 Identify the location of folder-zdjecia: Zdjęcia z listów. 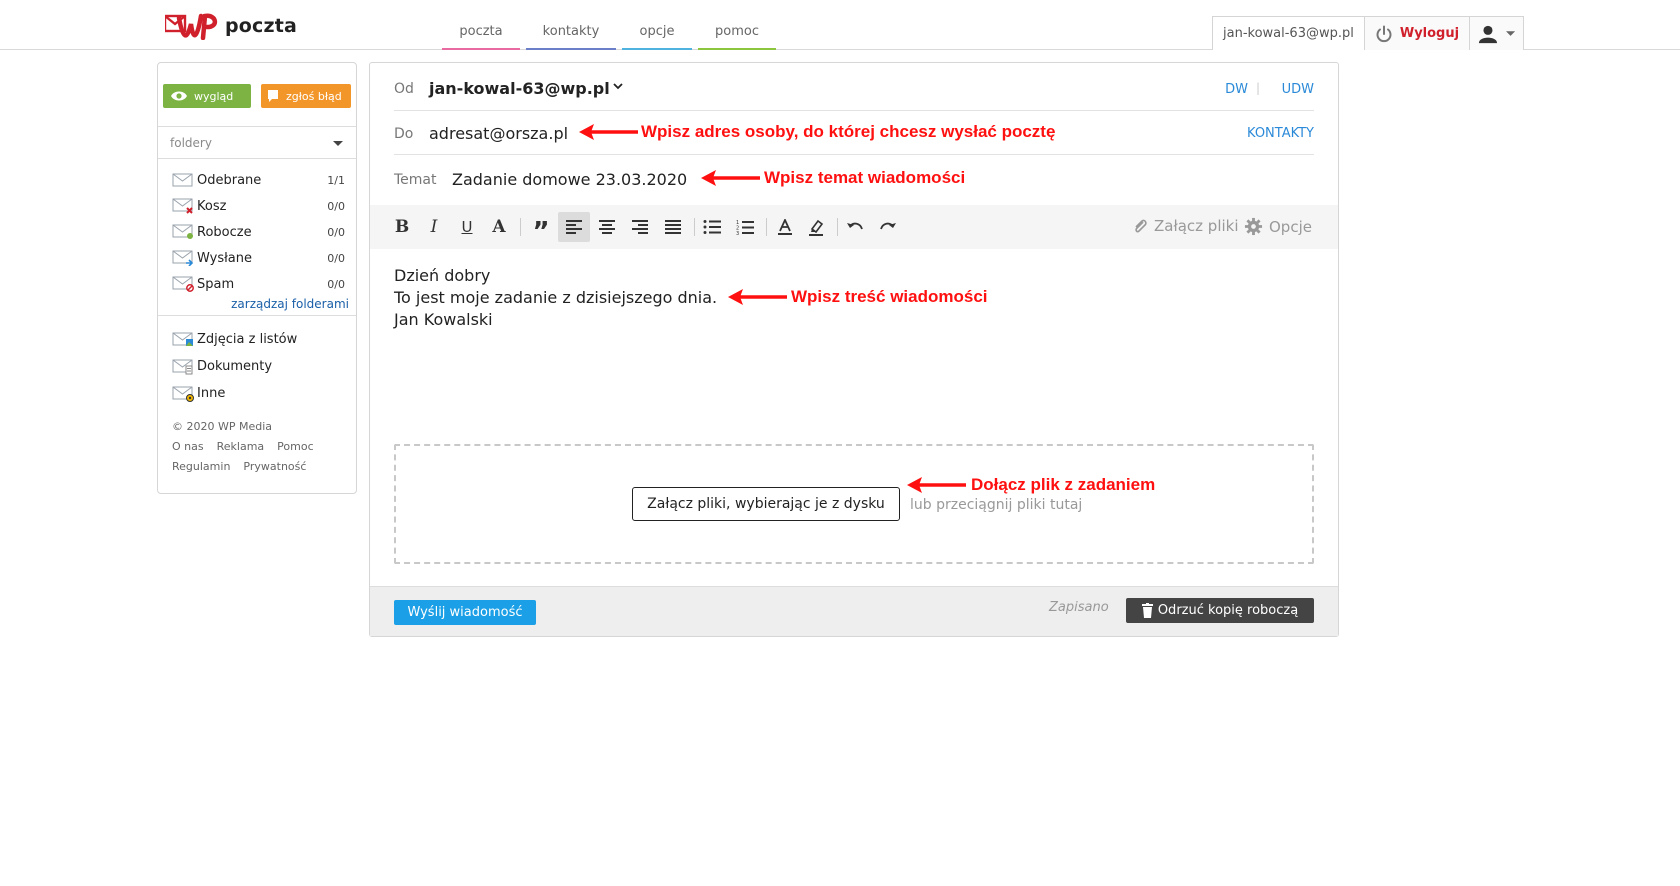
(257, 339).